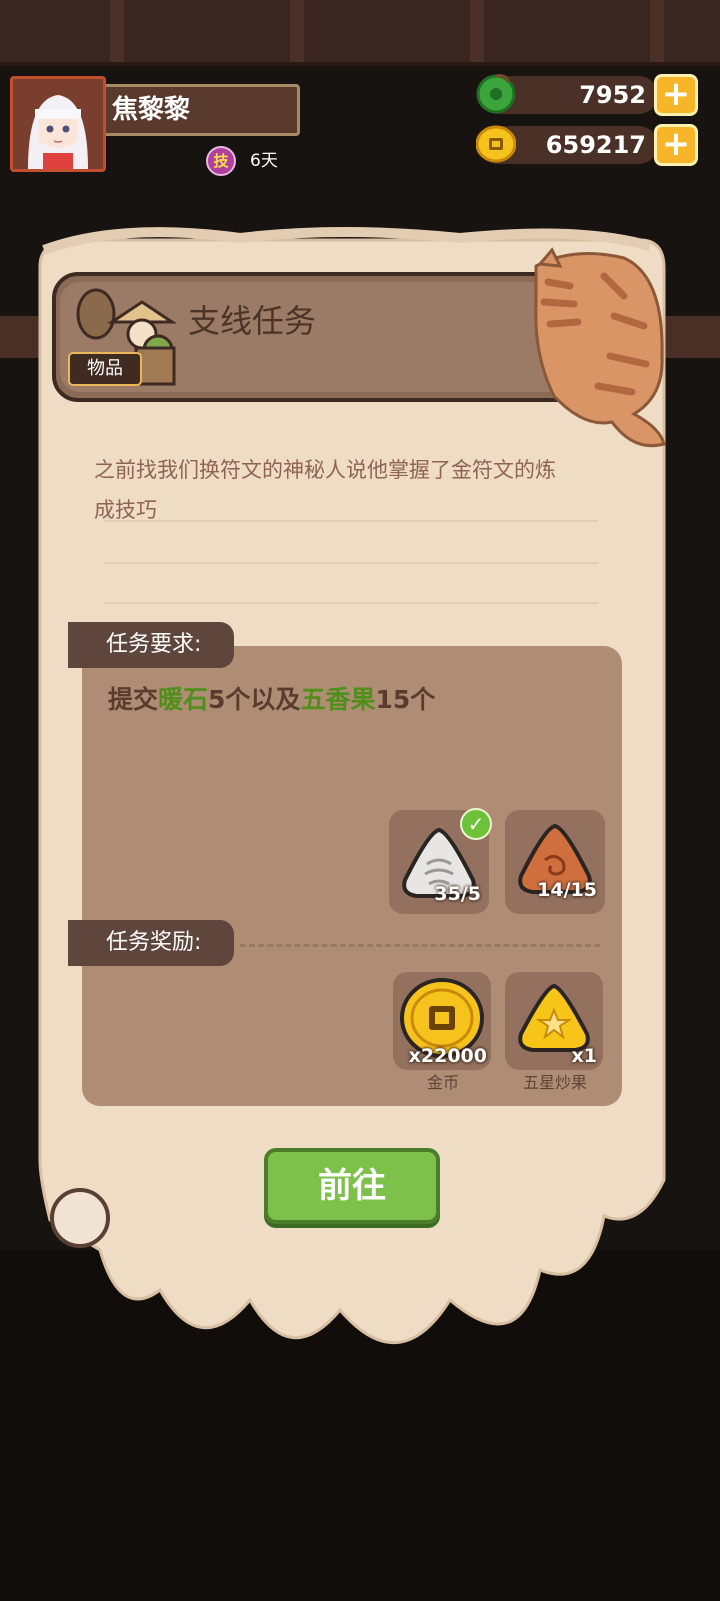  I want to click on tabby-cat-icon, so click(600, 347).